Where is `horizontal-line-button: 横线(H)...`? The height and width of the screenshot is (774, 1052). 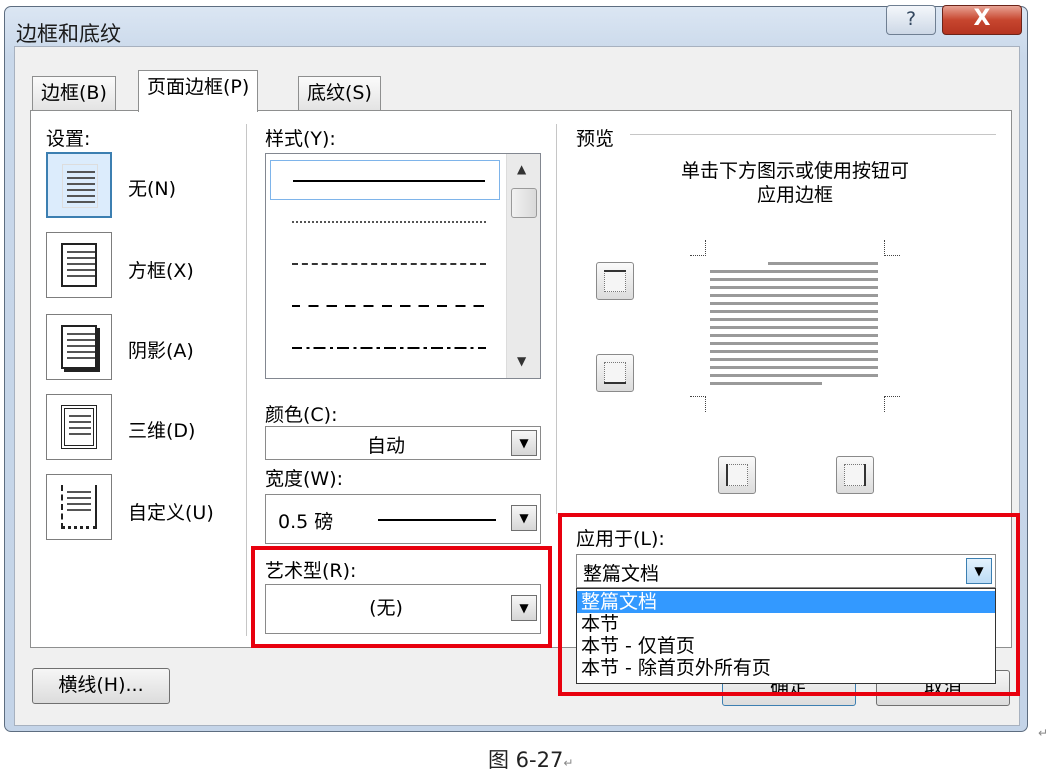 horizontal-line-button: 横线(H)... is located at coordinates (101, 686).